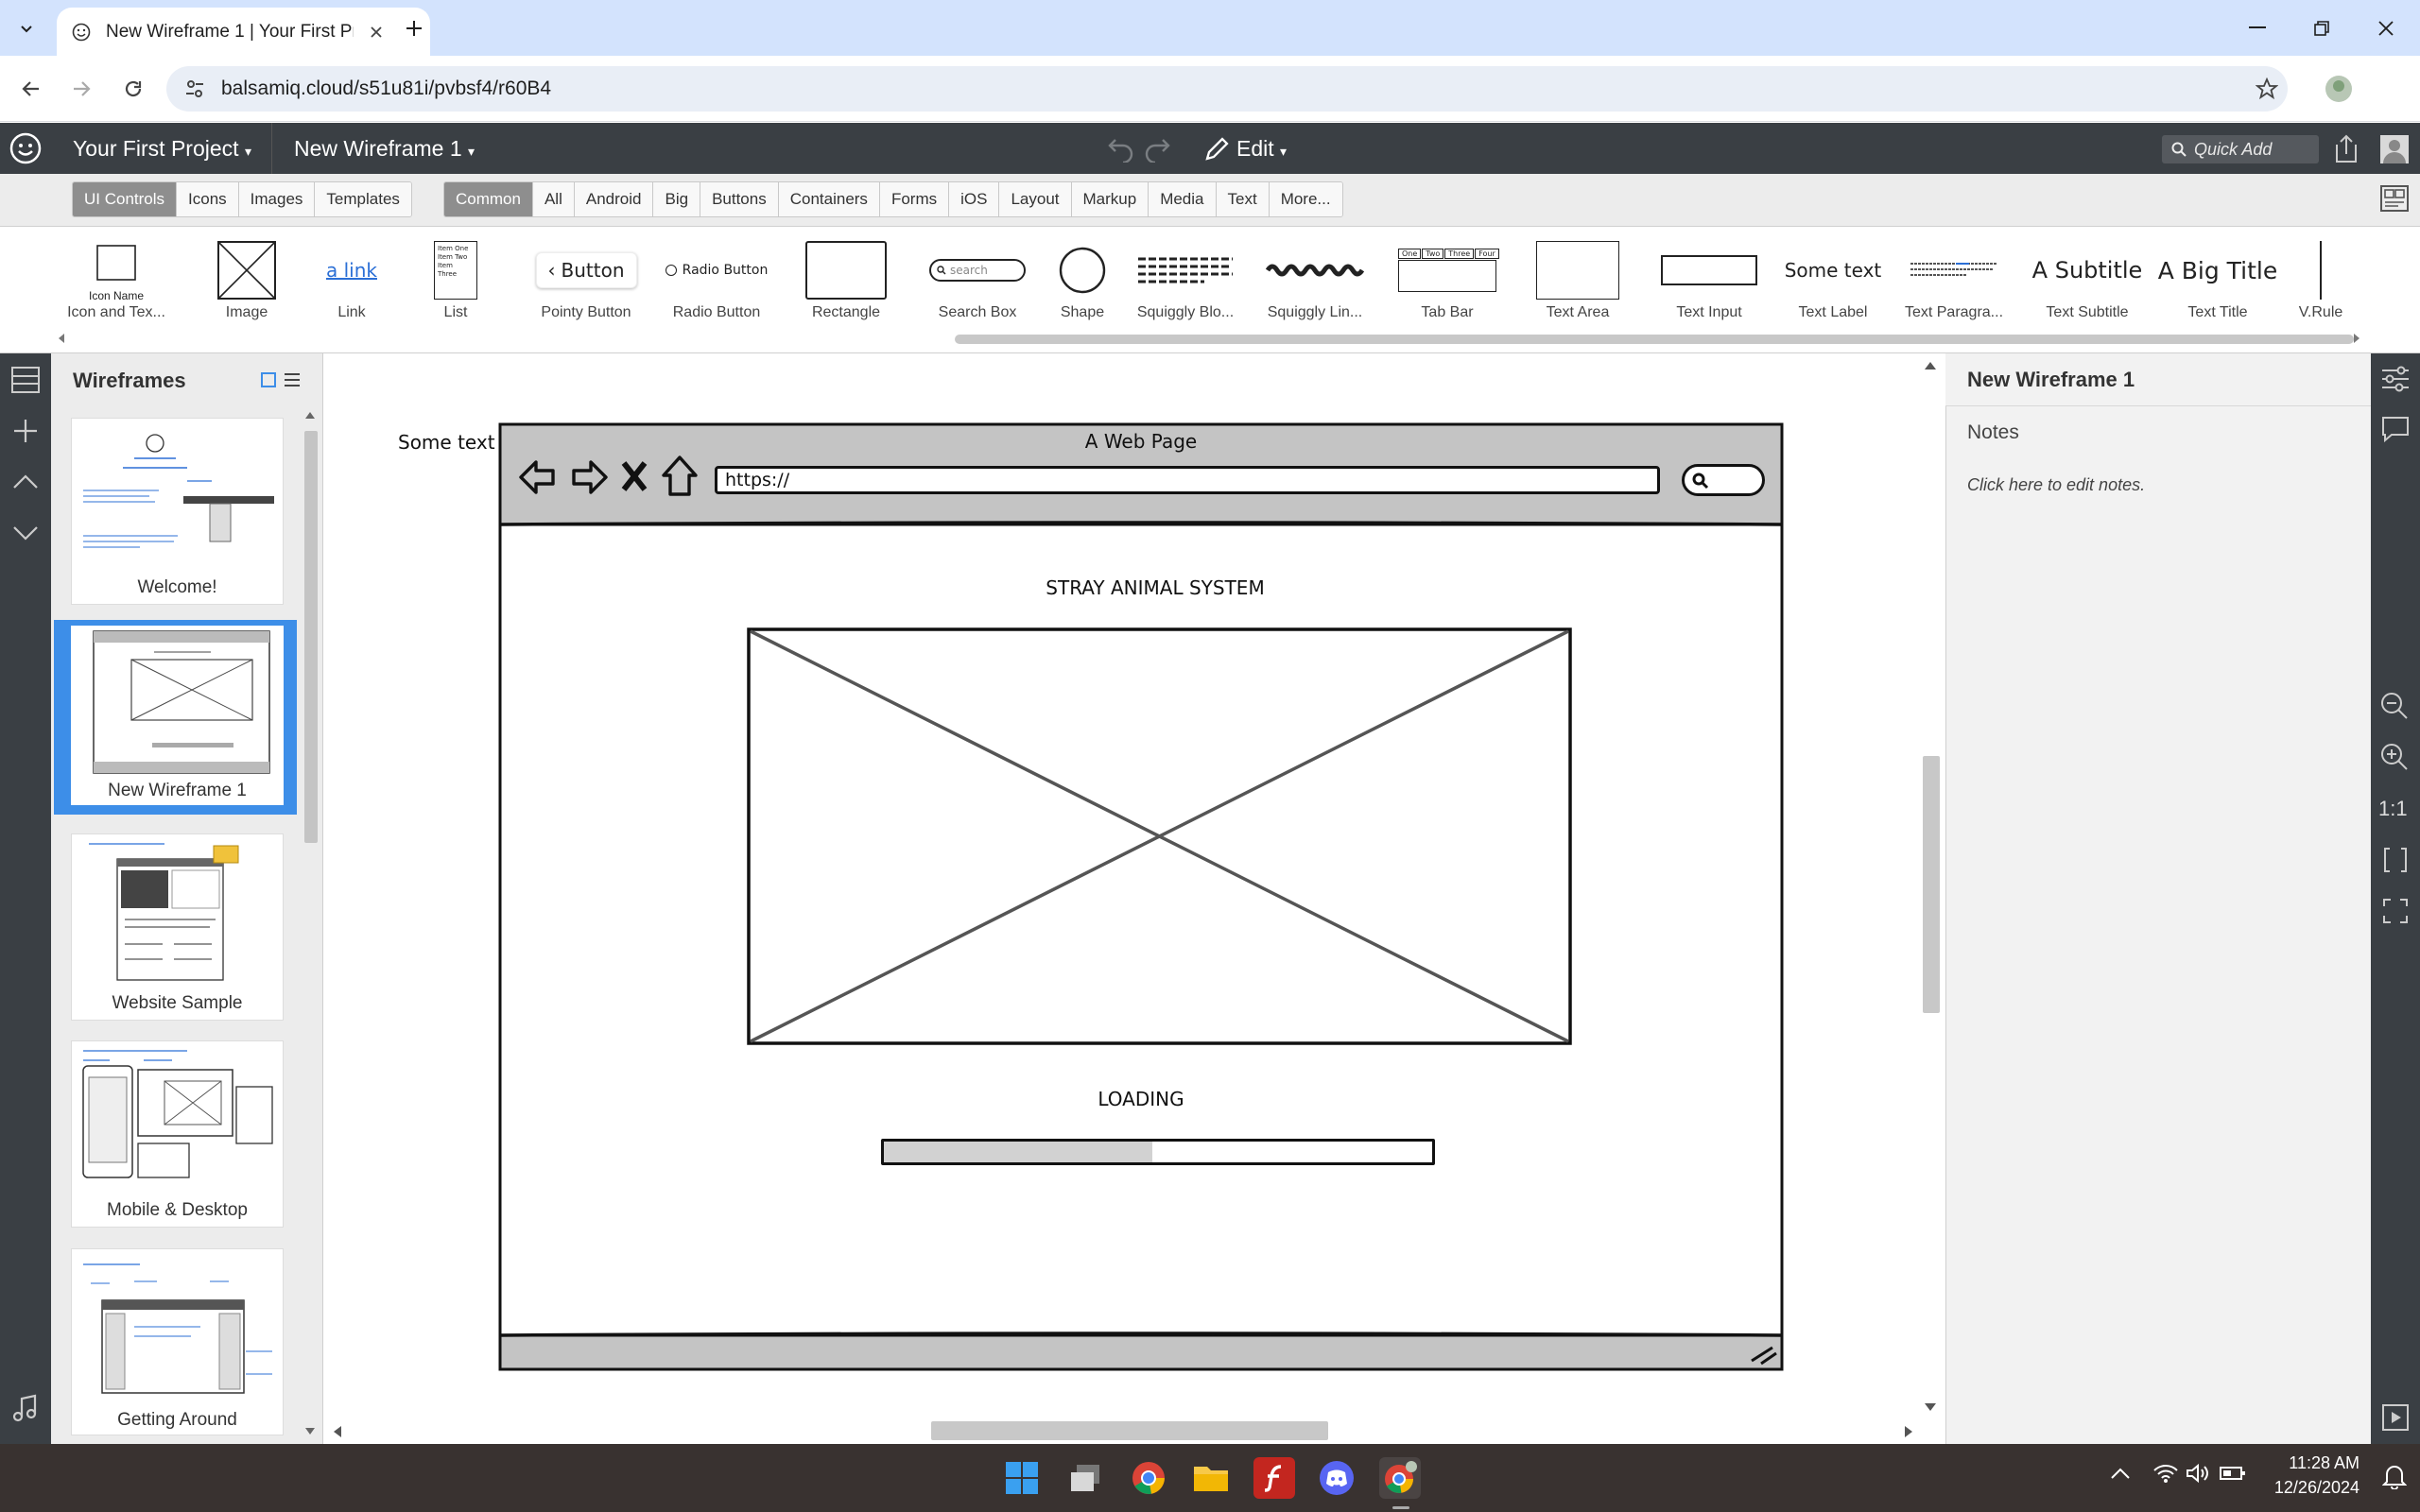  I want to click on wireframe-menu: New Wireframe 1 ▾, so click(384, 149).